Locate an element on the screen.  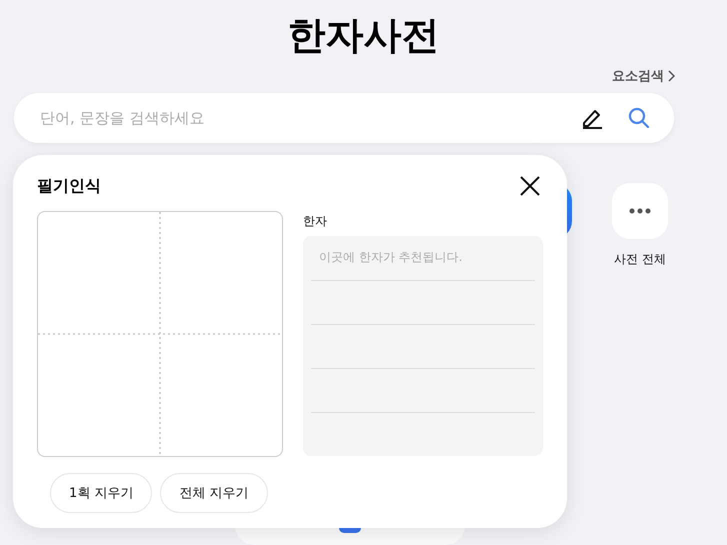
close-icon is located at coordinates (530, 186).